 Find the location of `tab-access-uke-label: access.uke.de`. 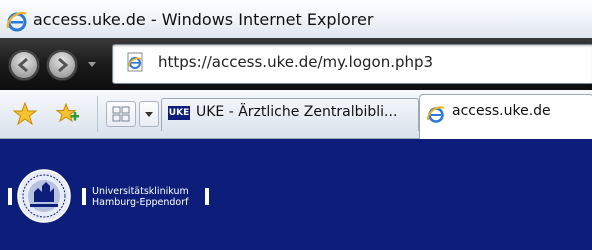

tab-access-uke-label: access.uke.de is located at coordinates (501, 111).